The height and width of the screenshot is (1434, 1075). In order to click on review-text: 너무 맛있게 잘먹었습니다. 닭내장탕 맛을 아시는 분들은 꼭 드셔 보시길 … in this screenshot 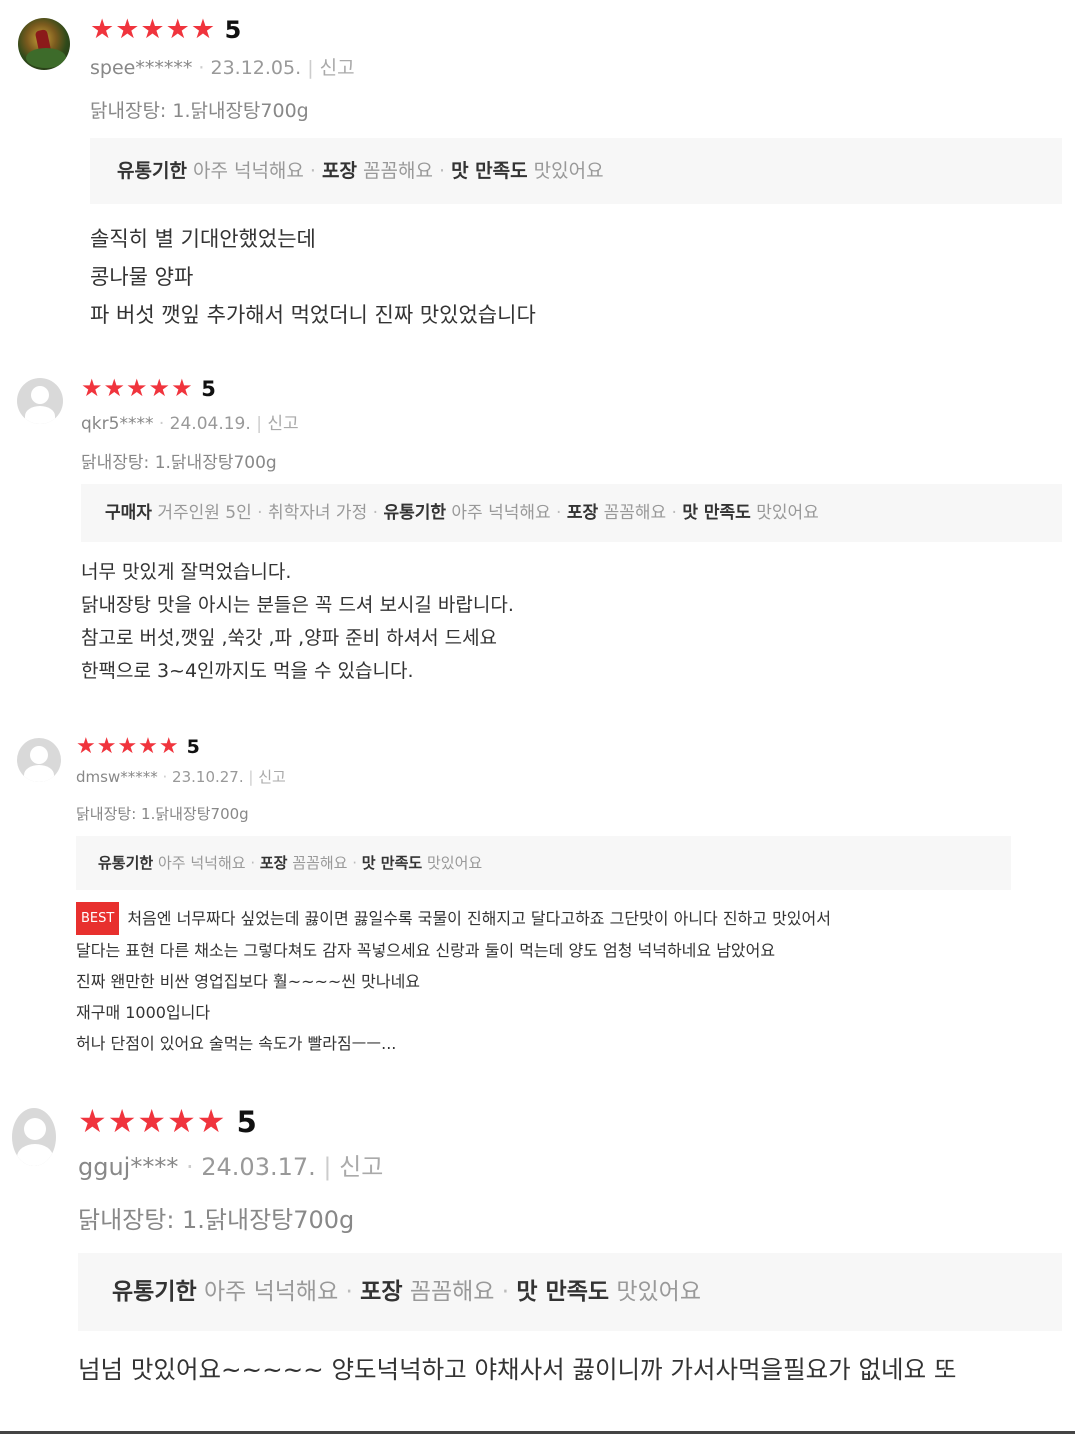, I will do `click(297, 621)`.